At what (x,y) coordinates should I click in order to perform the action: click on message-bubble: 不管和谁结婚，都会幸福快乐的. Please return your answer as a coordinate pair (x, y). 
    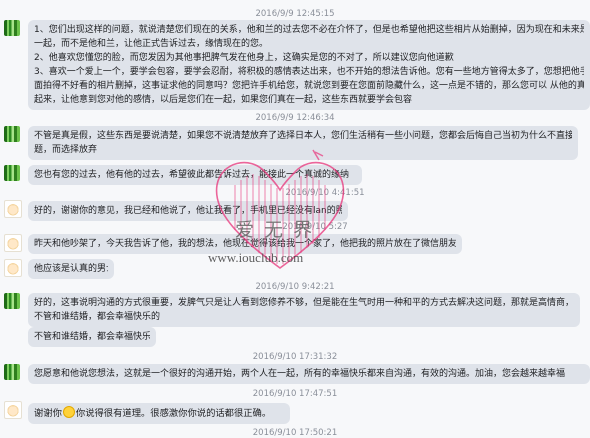
    Looking at the image, I should click on (92, 337).